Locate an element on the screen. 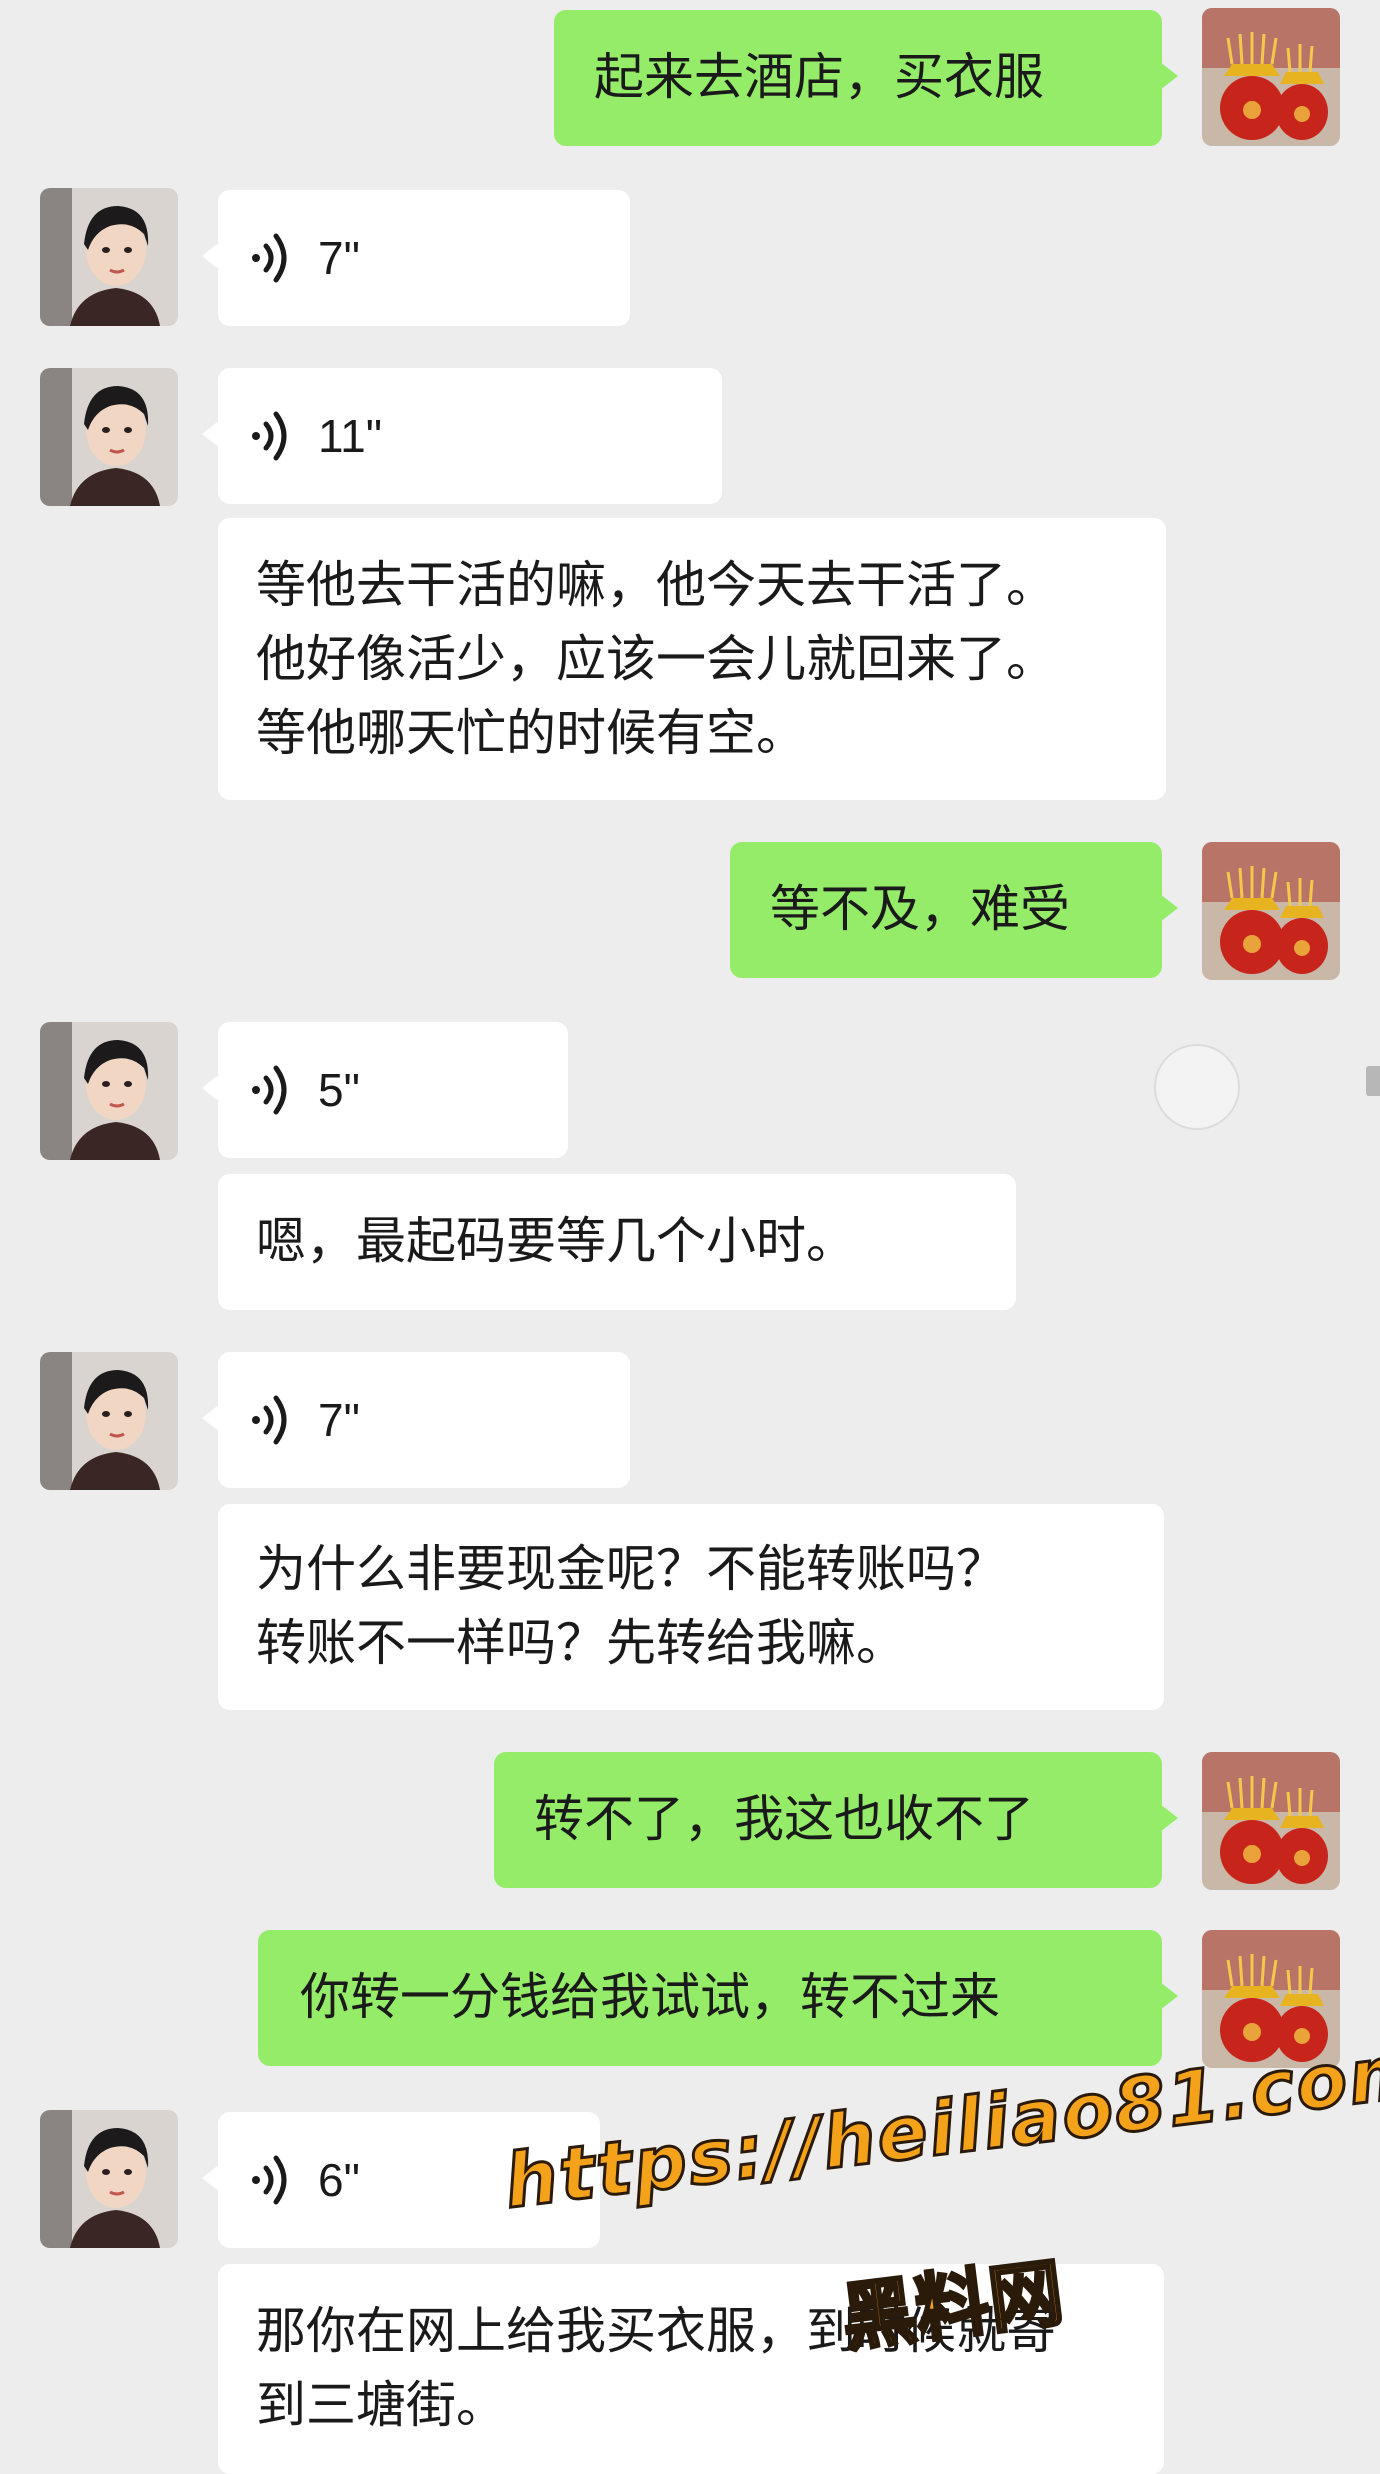 The width and height of the screenshot is (1380, 2474). outgoing-message-bubble: 转不了，我这也收不了 is located at coordinates (836, 1820).